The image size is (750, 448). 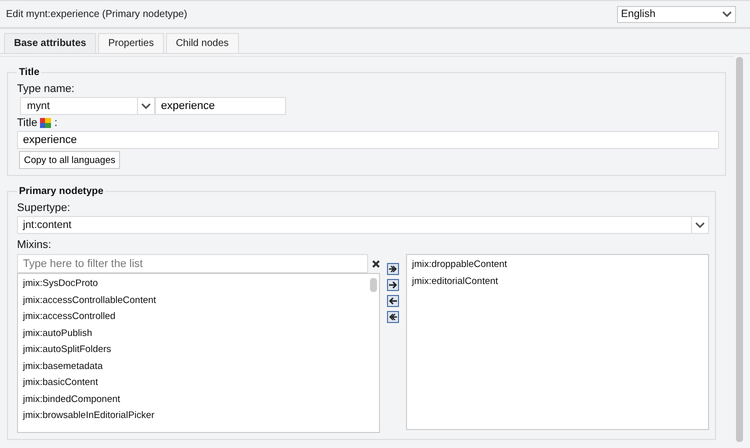 What do you see at coordinates (46, 89) in the screenshot?
I see `field-label: Type name:` at bounding box center [46, 89].